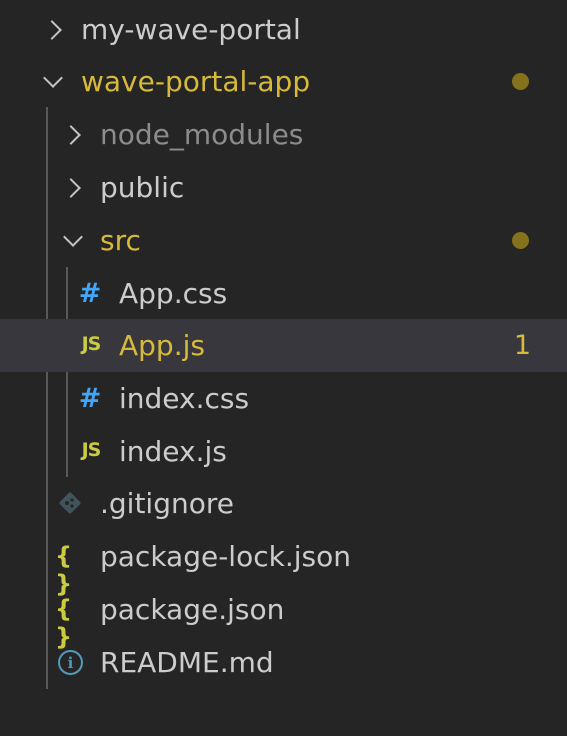 This screenshot has height=736, width=567. I want to click on tree-item-src: src, so click(283, 240).